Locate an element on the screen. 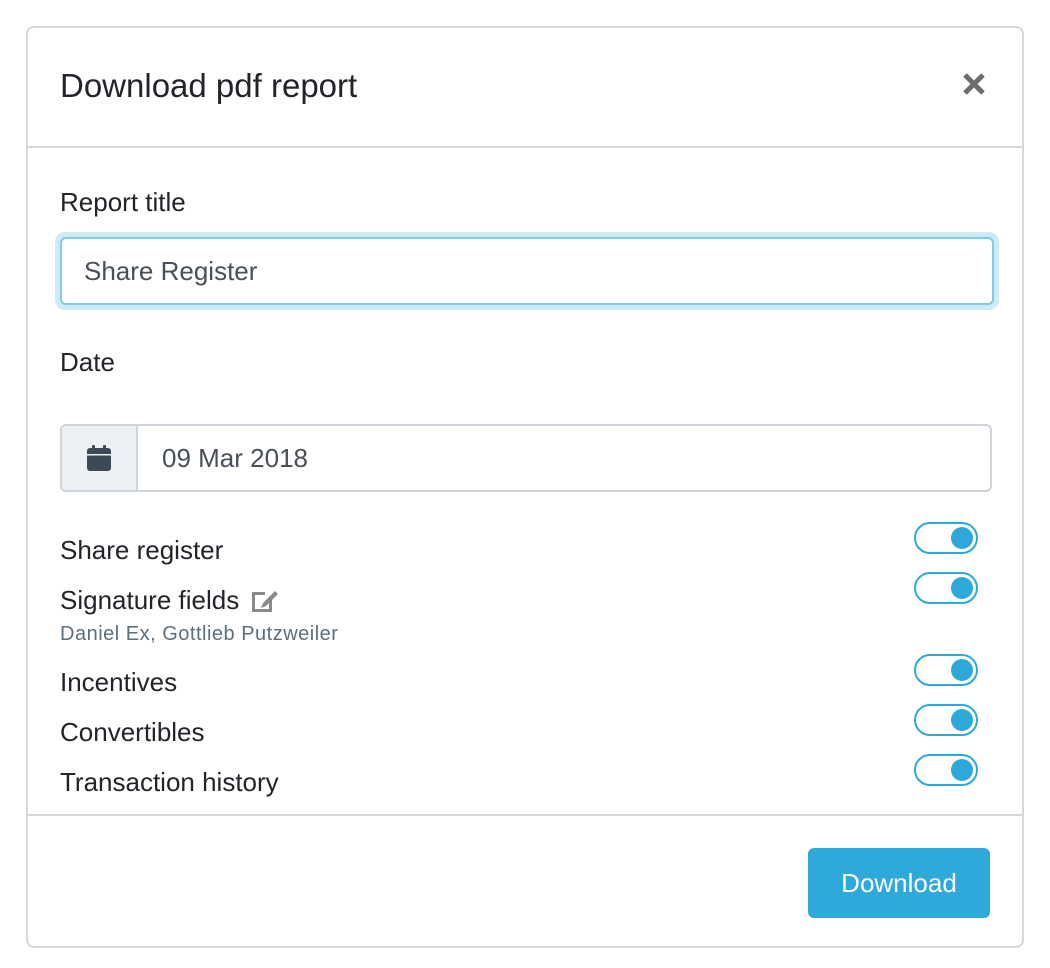  download-button: Download is located at coordinates (899, 883).